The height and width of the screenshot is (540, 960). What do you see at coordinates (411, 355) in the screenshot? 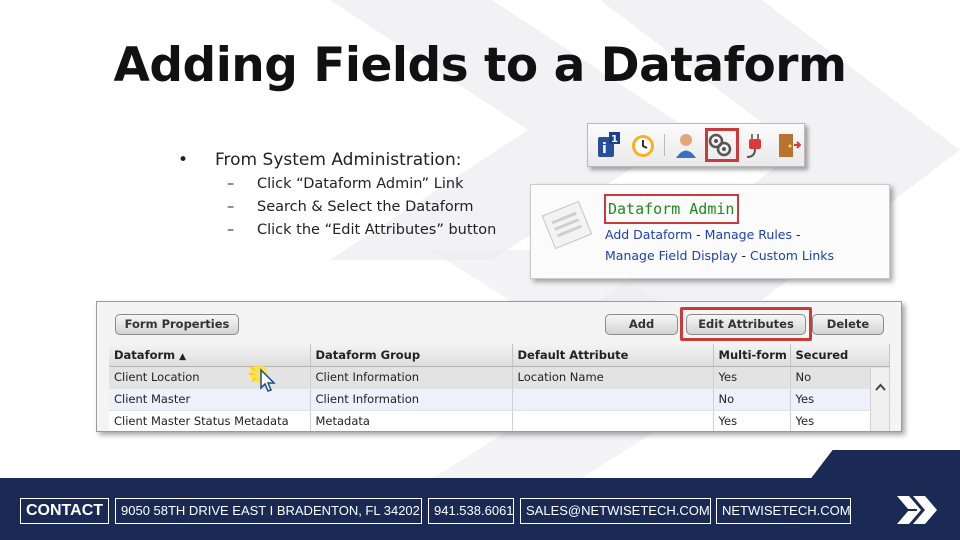
I see `column-header-dataform-group: Dataform Group` at bounding box center [411, 355].